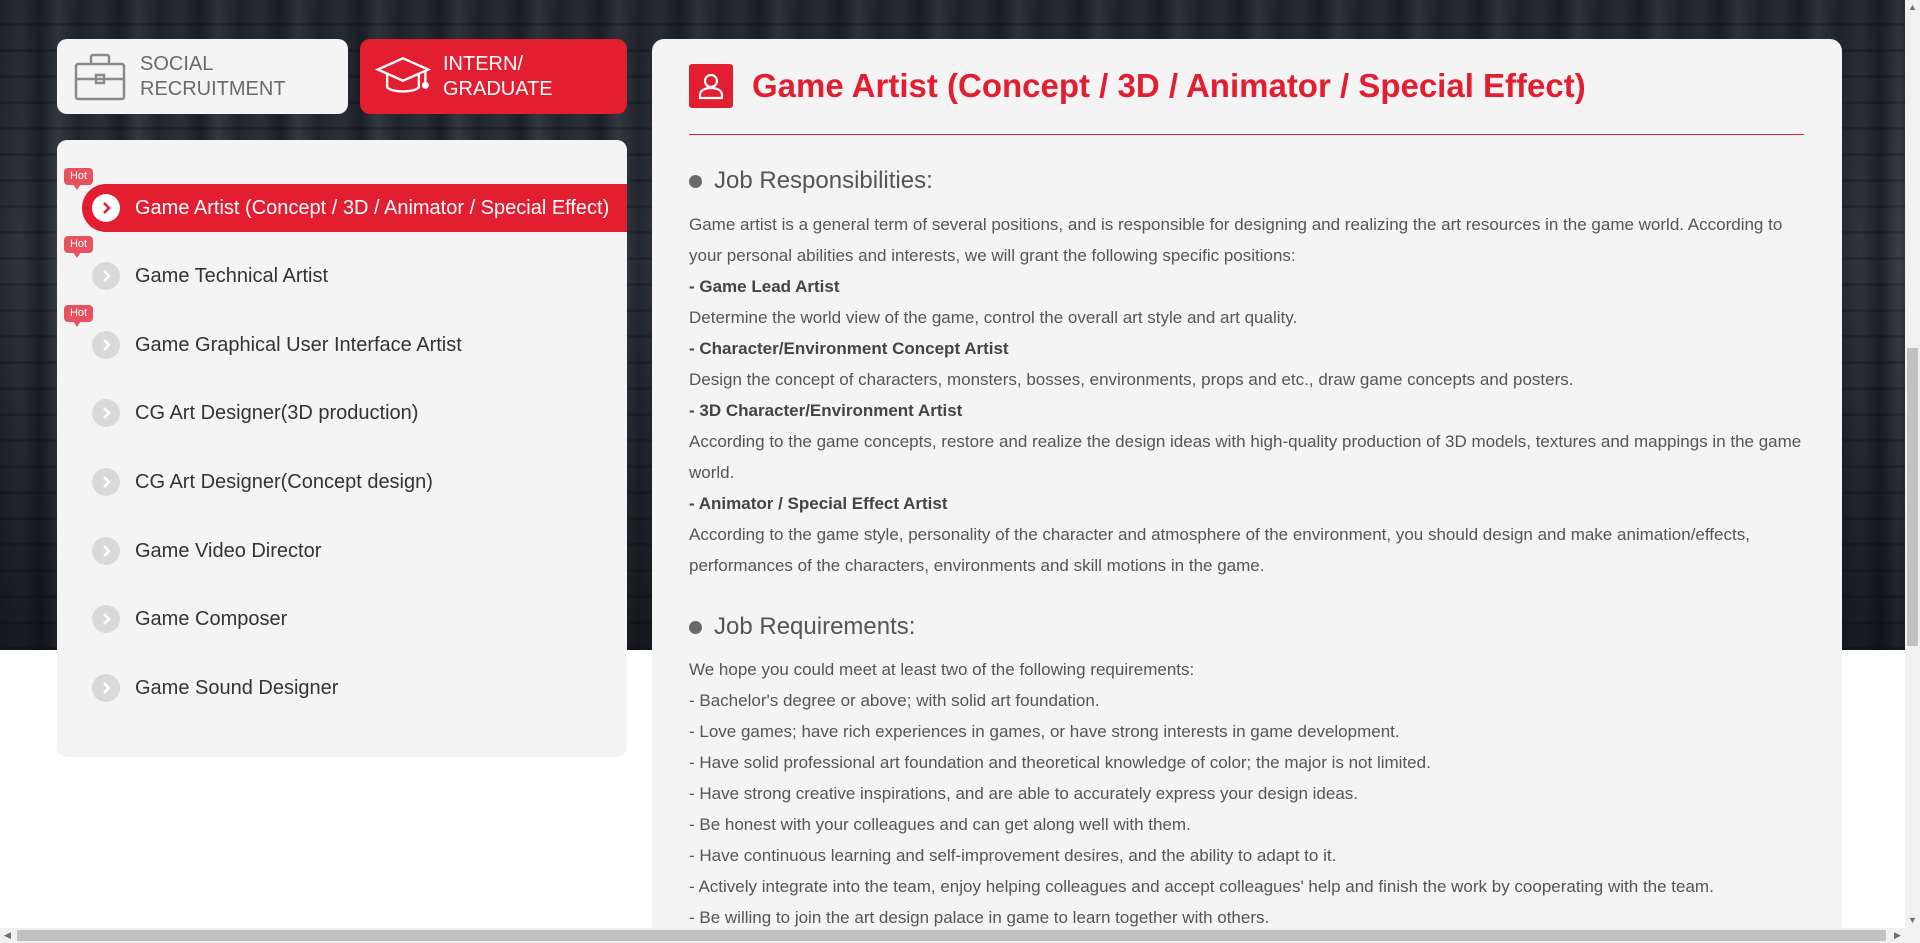 This screenshot has width=1920, height=943. I want to click on scroll-right-arrow-icon: ▶, so click(1897, 935).